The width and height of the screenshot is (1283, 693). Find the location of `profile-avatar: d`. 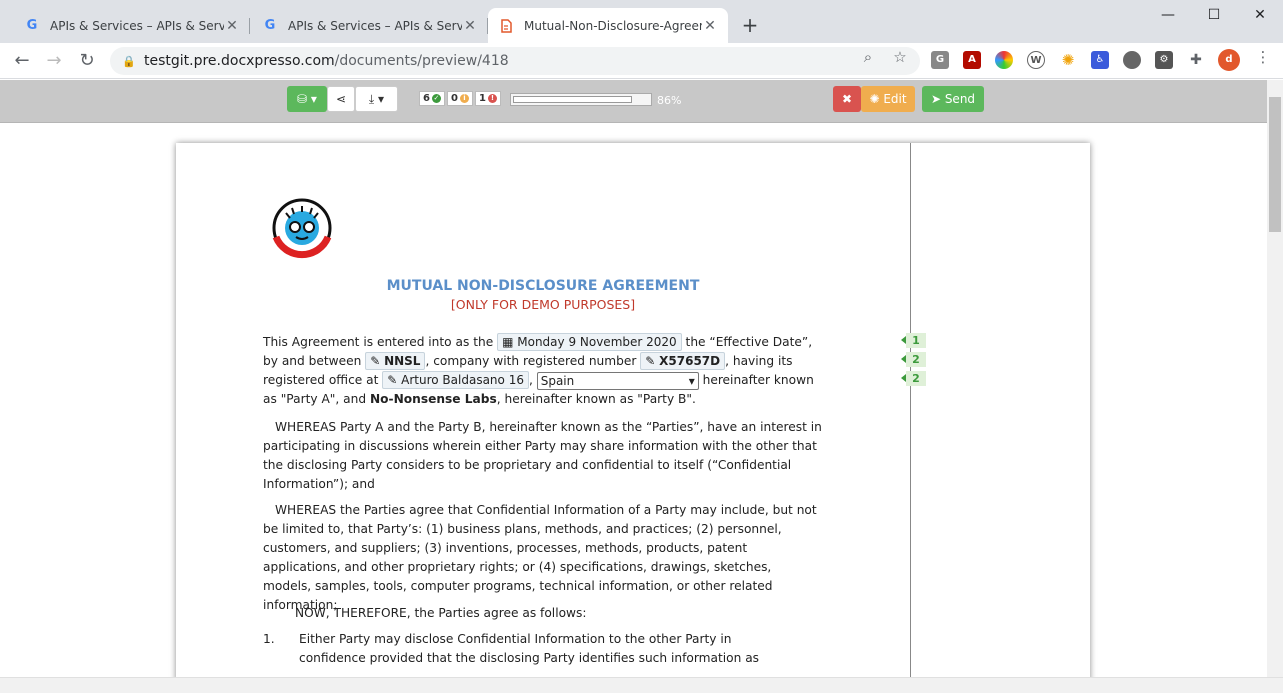

profile-avatar: d is located at coordinates (1229, 60).